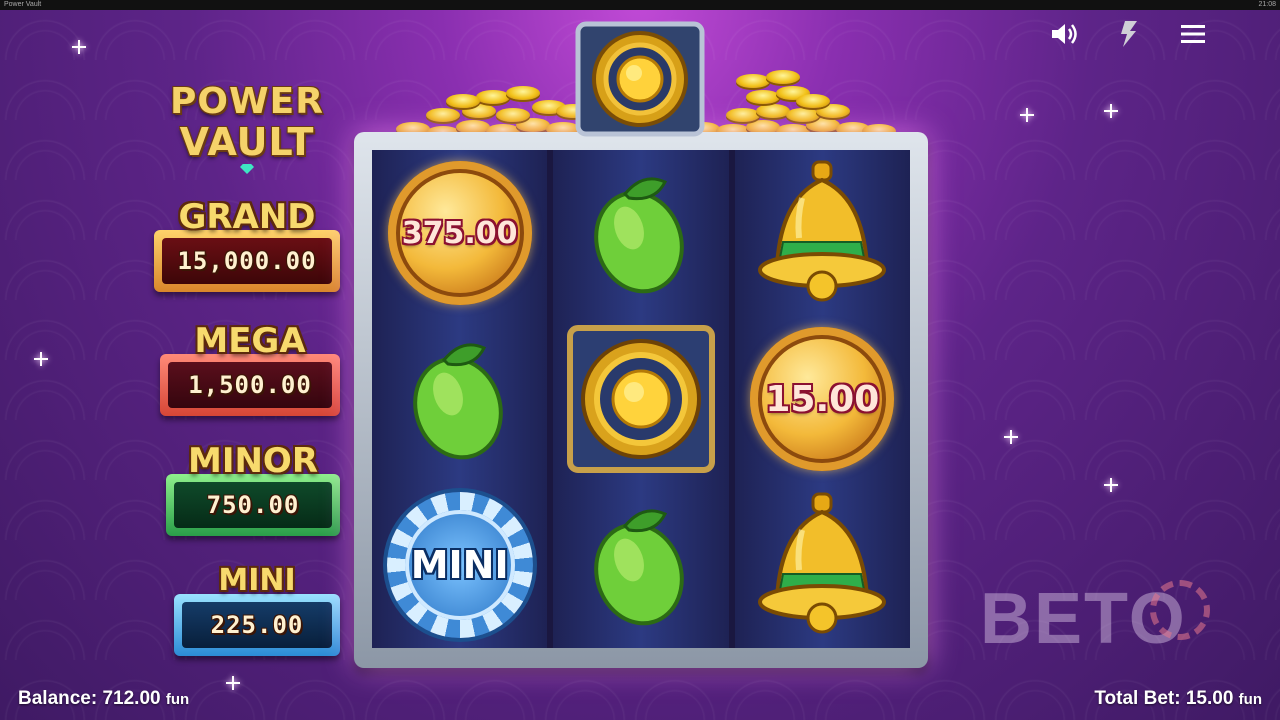 The image size is (1280, 720). I want to click on balance-label: Balance:, so click(58, 698).